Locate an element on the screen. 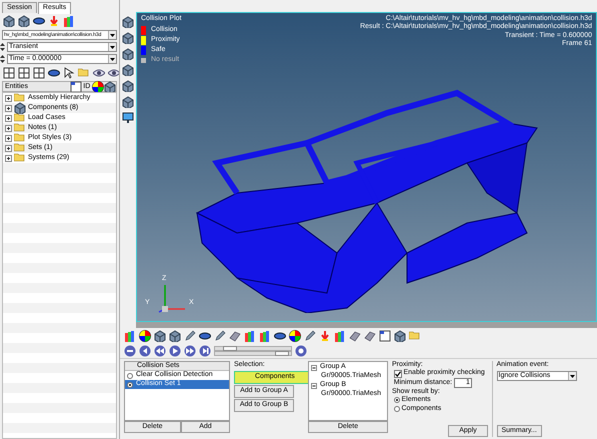 The height and width of the screenshot is (439, 597). frame-slider is located at coordinates (253, 348).